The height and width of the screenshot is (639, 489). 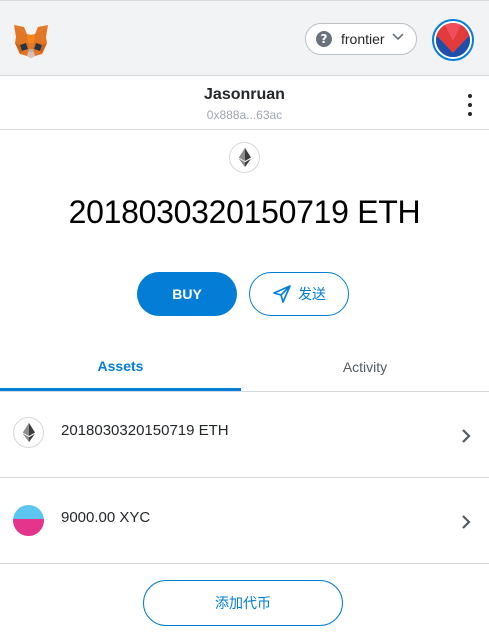 What do you see at coordinates (244, 212) in the screenshot?
I see `balance-amount: 2018030320150719 ETH` at bounding box center [244, 212].